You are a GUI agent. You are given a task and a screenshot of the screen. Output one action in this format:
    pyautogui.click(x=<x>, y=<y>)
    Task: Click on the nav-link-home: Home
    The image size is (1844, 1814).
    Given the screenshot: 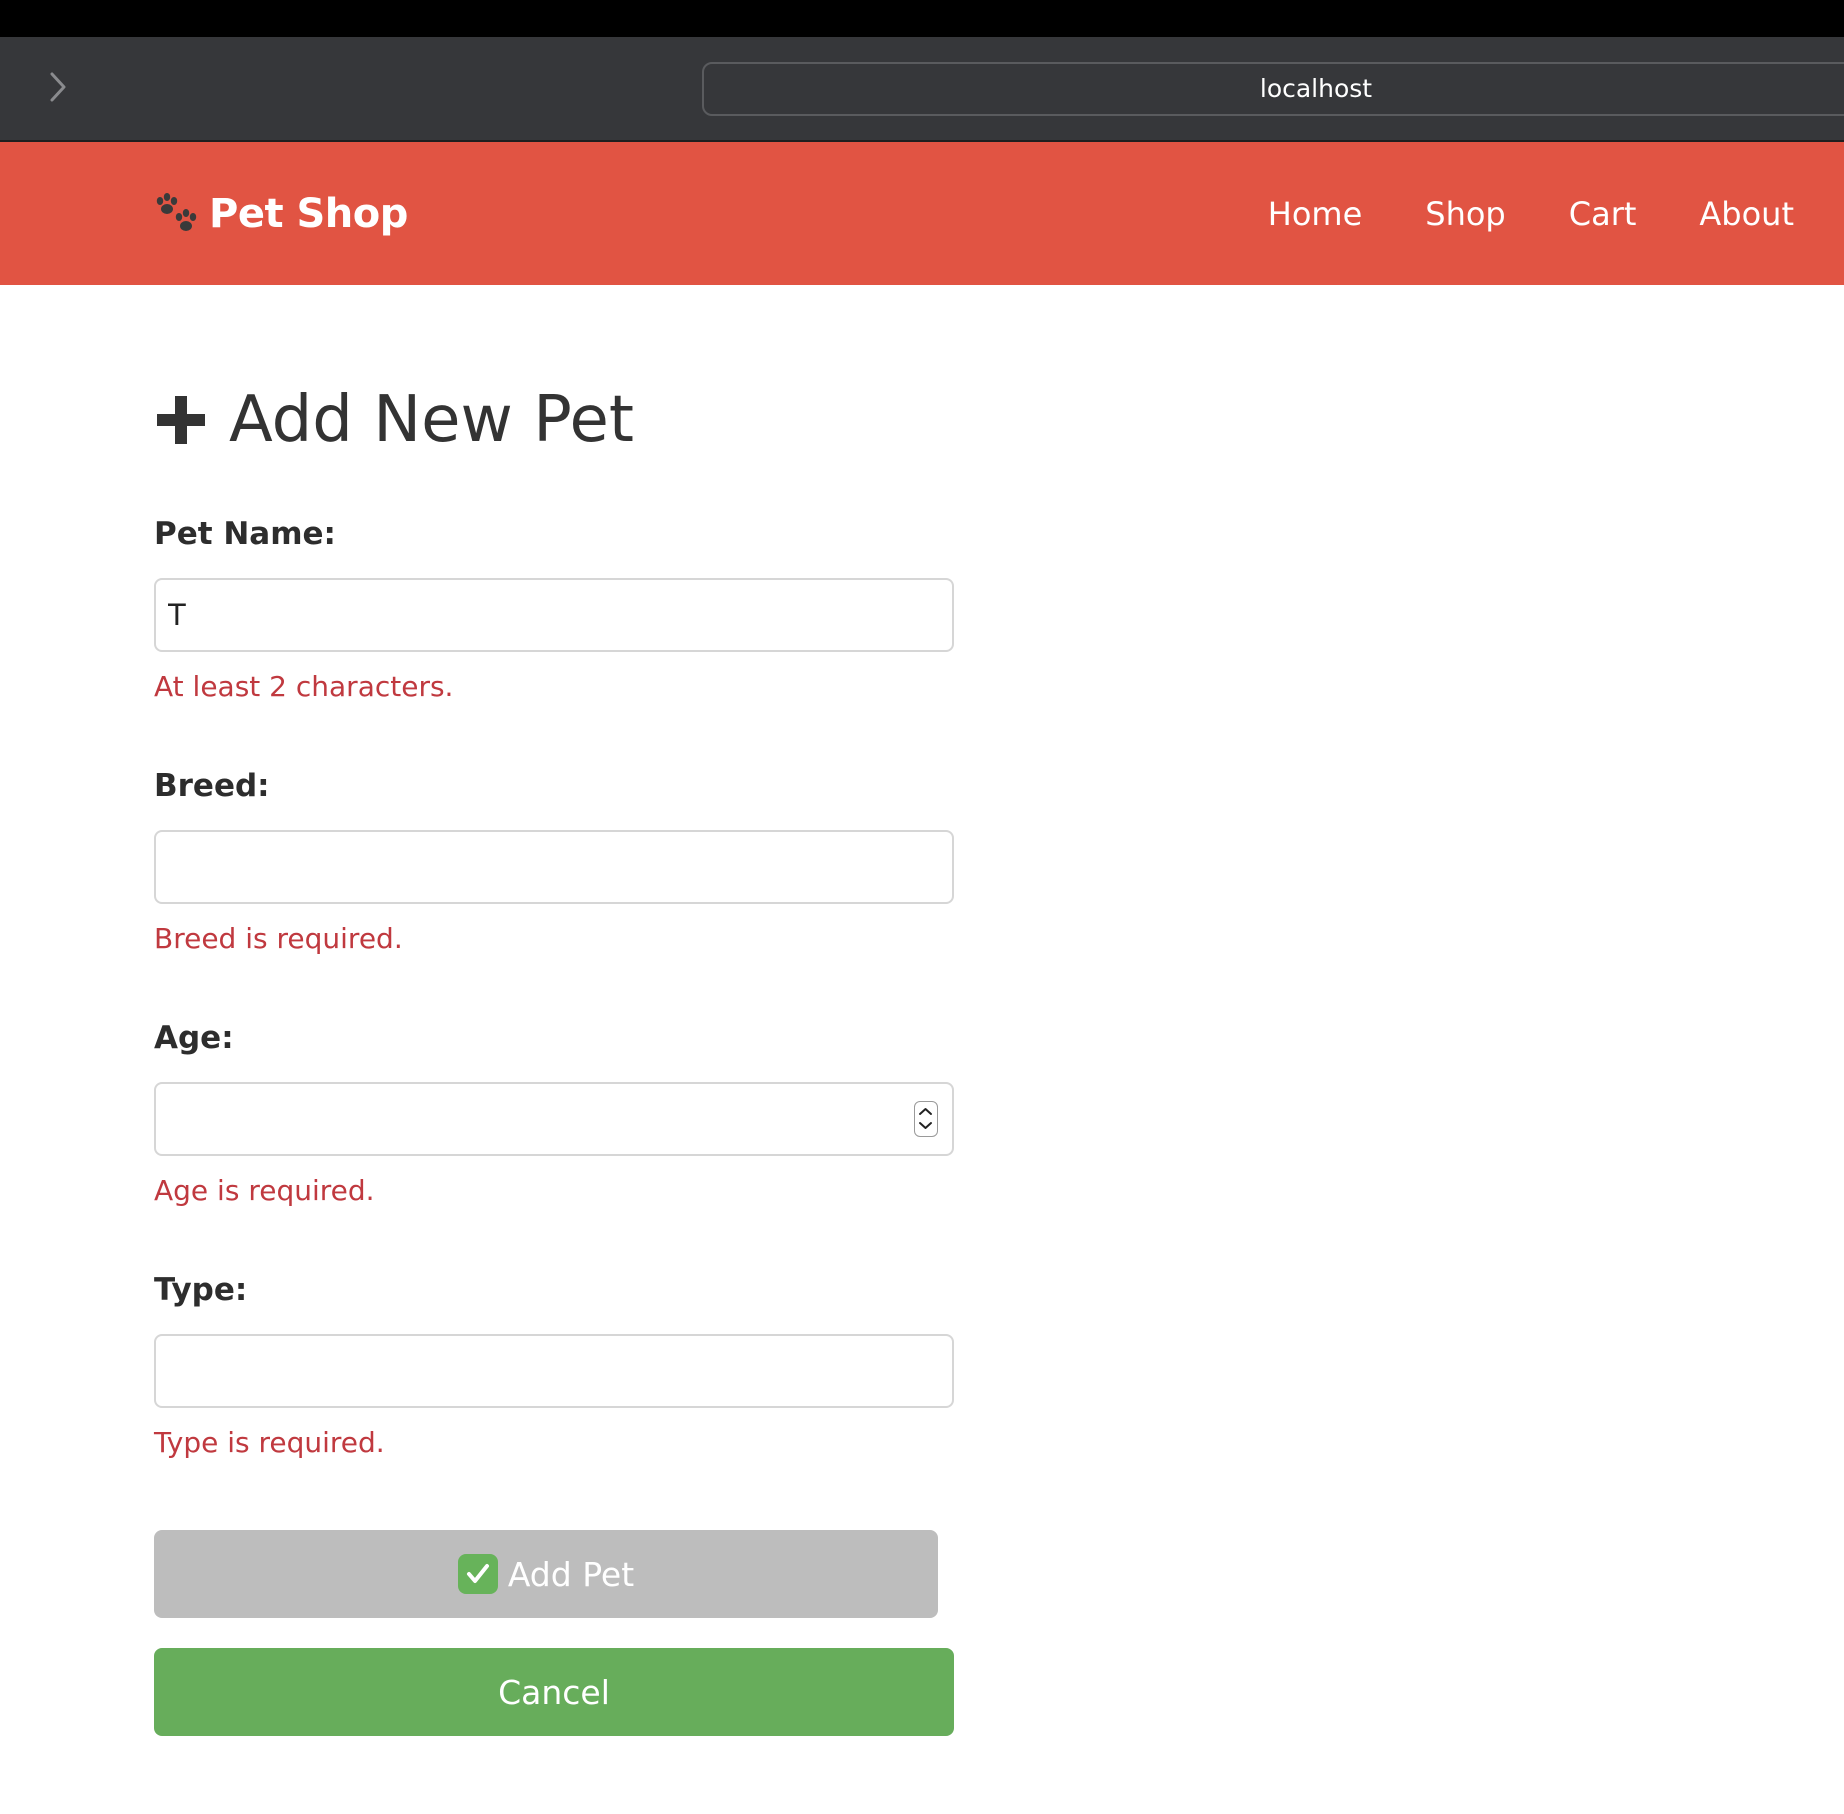 What is the action you would take?
    pyautogui.click(x=1315, y=214)
    